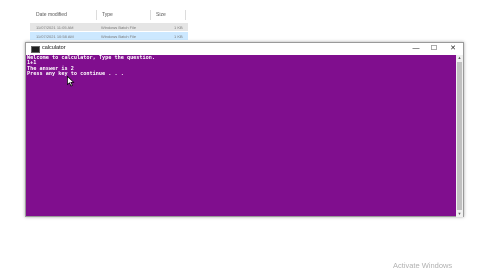 Image resolution: width=480 pixels, height=270 pixels. I want to click on scroll-down-arrow-icon: ▼, so click(459, 214).